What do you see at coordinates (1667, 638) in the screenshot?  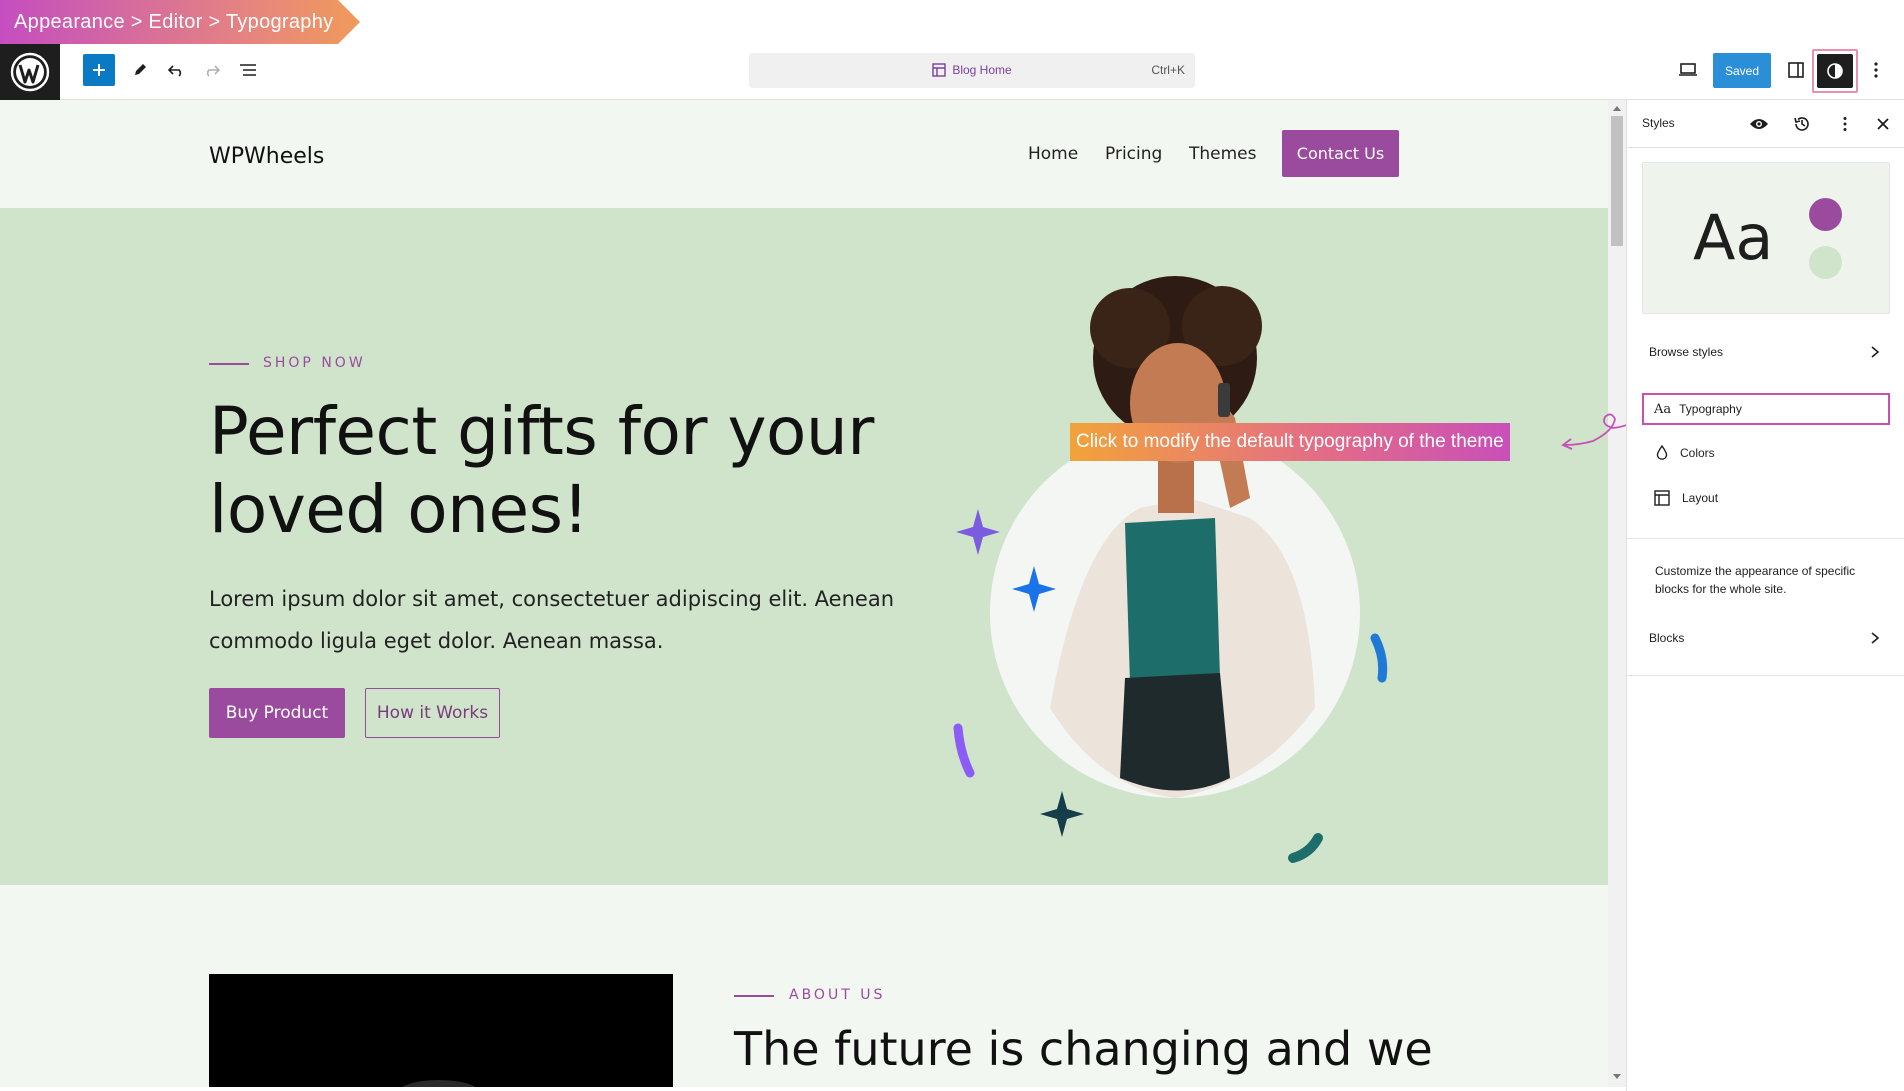 I see `blocks-label: Blocks` at bounding box center [1667, 638].